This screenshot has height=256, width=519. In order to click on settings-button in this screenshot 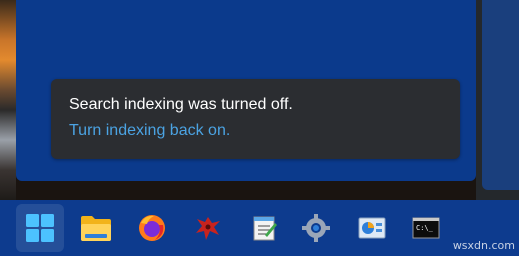, I will do `click(316, 228)`.